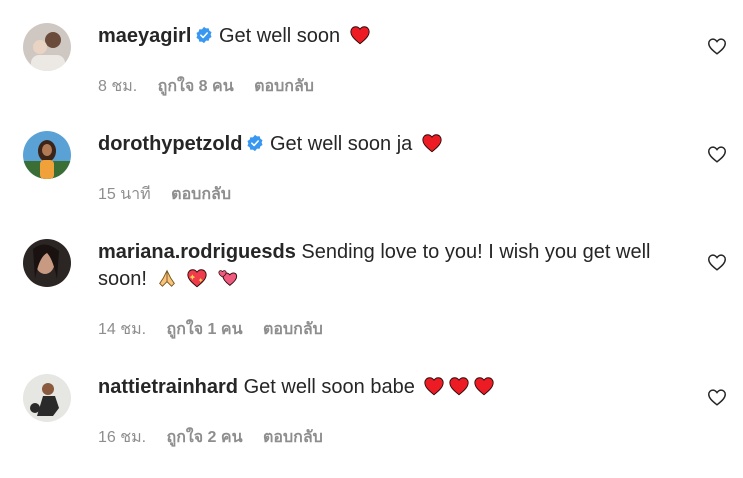 The image size is (743, 478). Describe the element at coordinates (197, 278) in the screenshot. I see `sparkling-heart-icon` at that location.